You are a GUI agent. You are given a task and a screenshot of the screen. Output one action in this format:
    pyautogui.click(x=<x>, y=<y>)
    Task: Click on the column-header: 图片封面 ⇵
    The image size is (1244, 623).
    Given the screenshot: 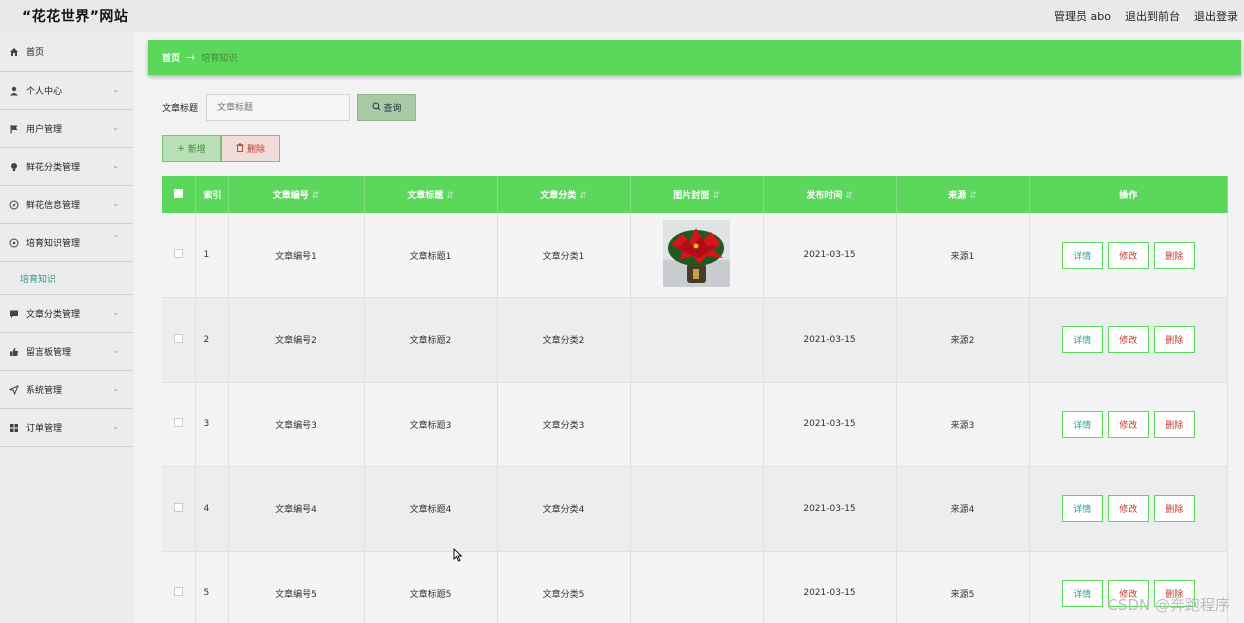 What is the action you would take?
    pyautogui.click(x=697, y=194)
    